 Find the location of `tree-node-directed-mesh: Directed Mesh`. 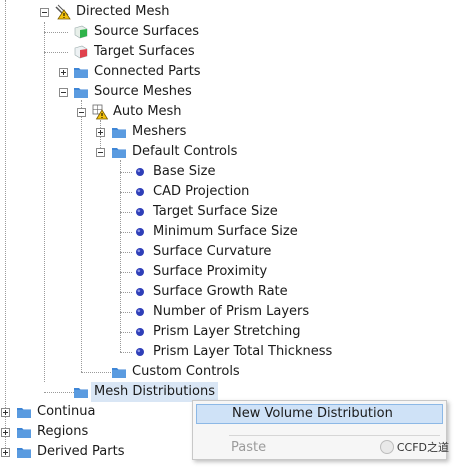

tree-node-directed-mesh: Directed Mesh is located at coordinates (112, 12).